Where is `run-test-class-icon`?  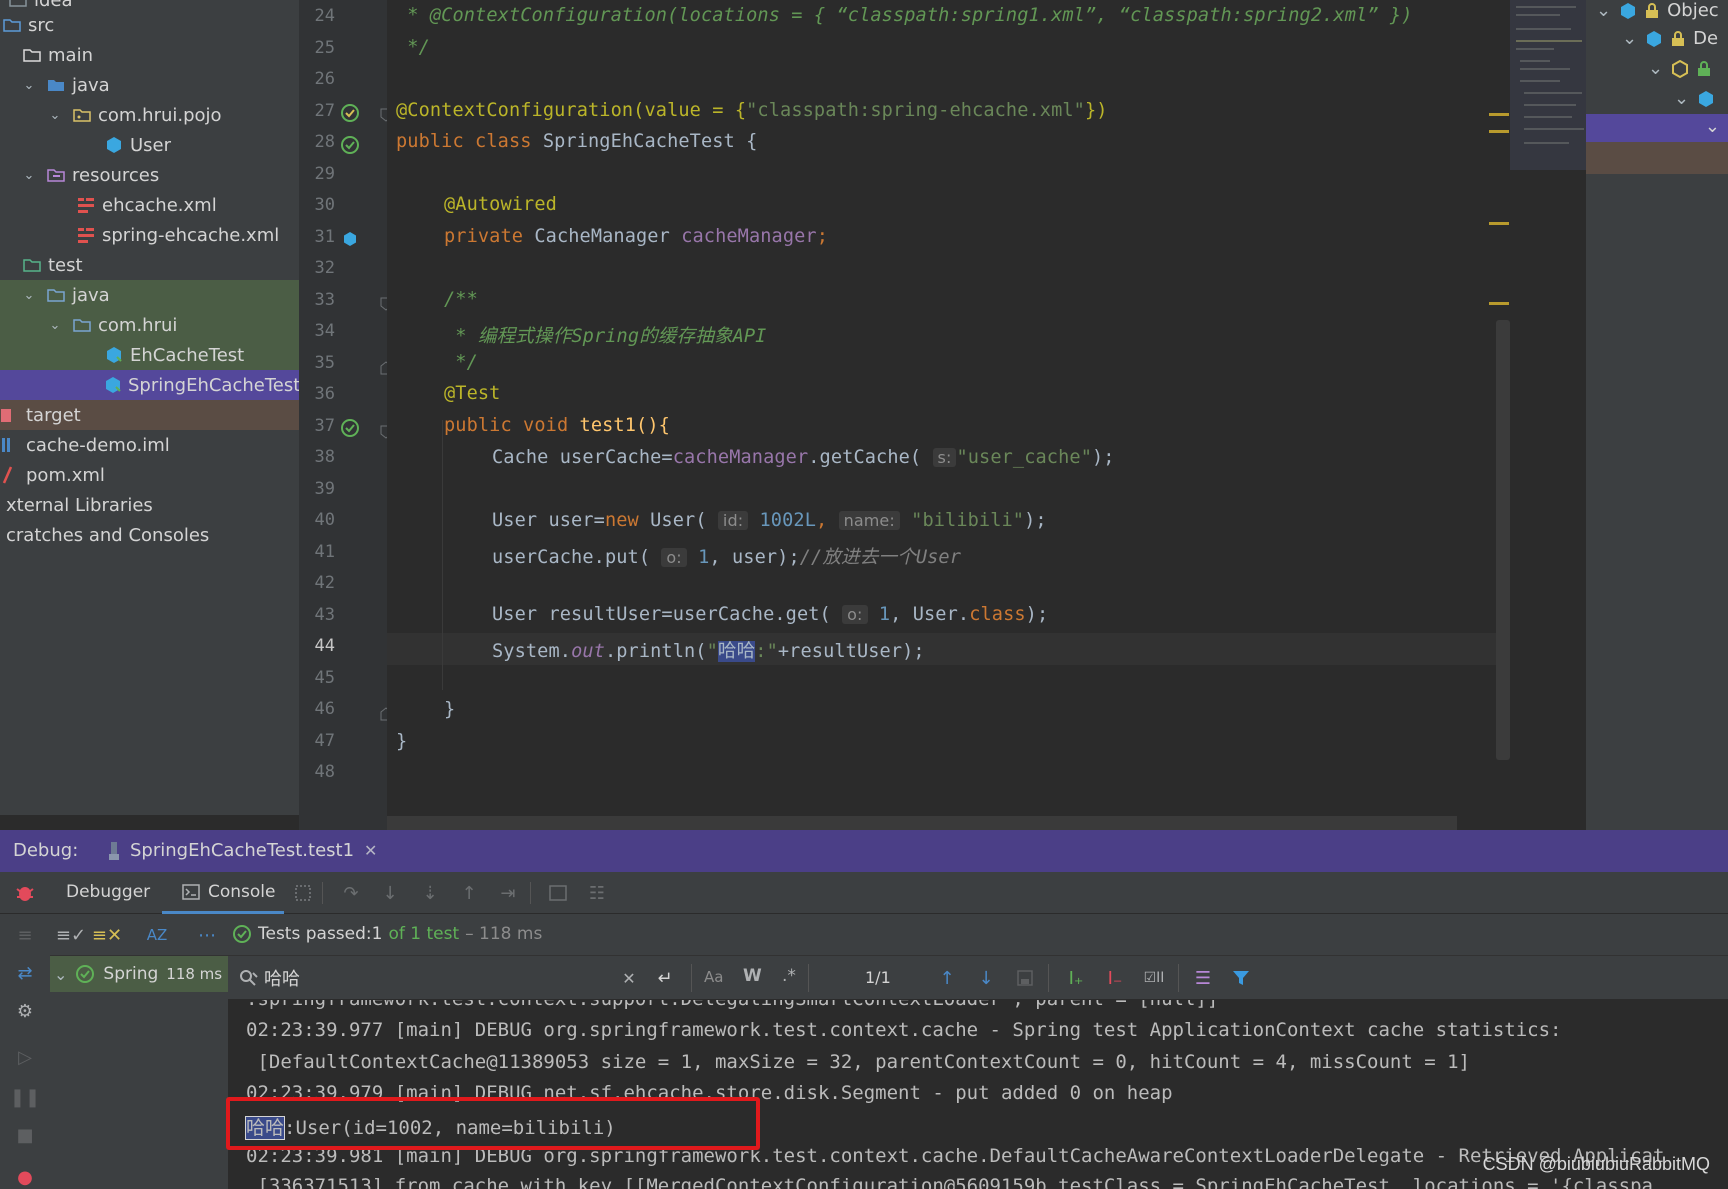
run-test-class-icon is located at coordinates (350, 113).